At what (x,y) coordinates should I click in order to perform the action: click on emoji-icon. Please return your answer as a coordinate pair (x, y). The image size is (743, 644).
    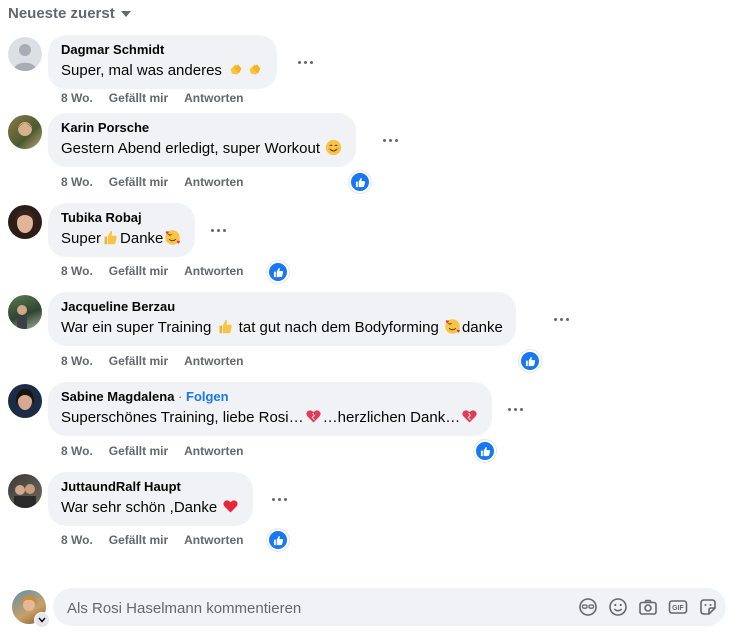
    Looking at the image, I should click on (618, 607).